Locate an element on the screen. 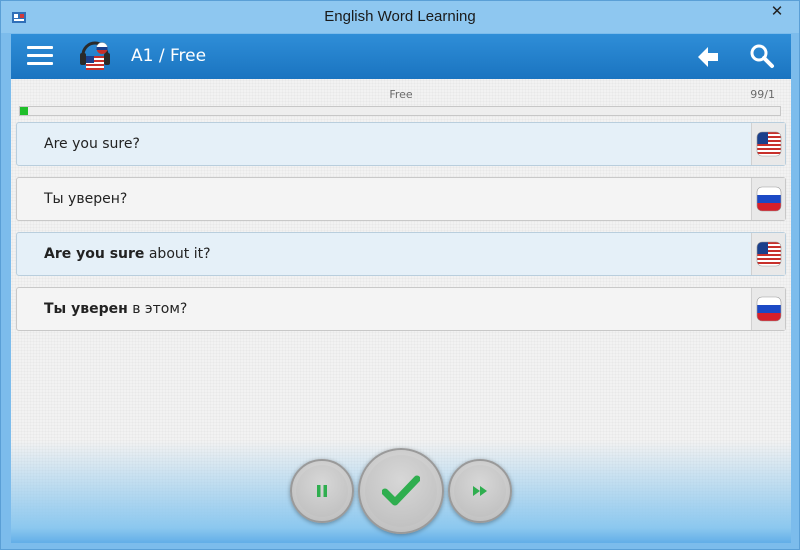 Image resolution: width=800 pixels, height=550 pixels. phrase-text: Are you sure? is located at coordinates (92, 144).